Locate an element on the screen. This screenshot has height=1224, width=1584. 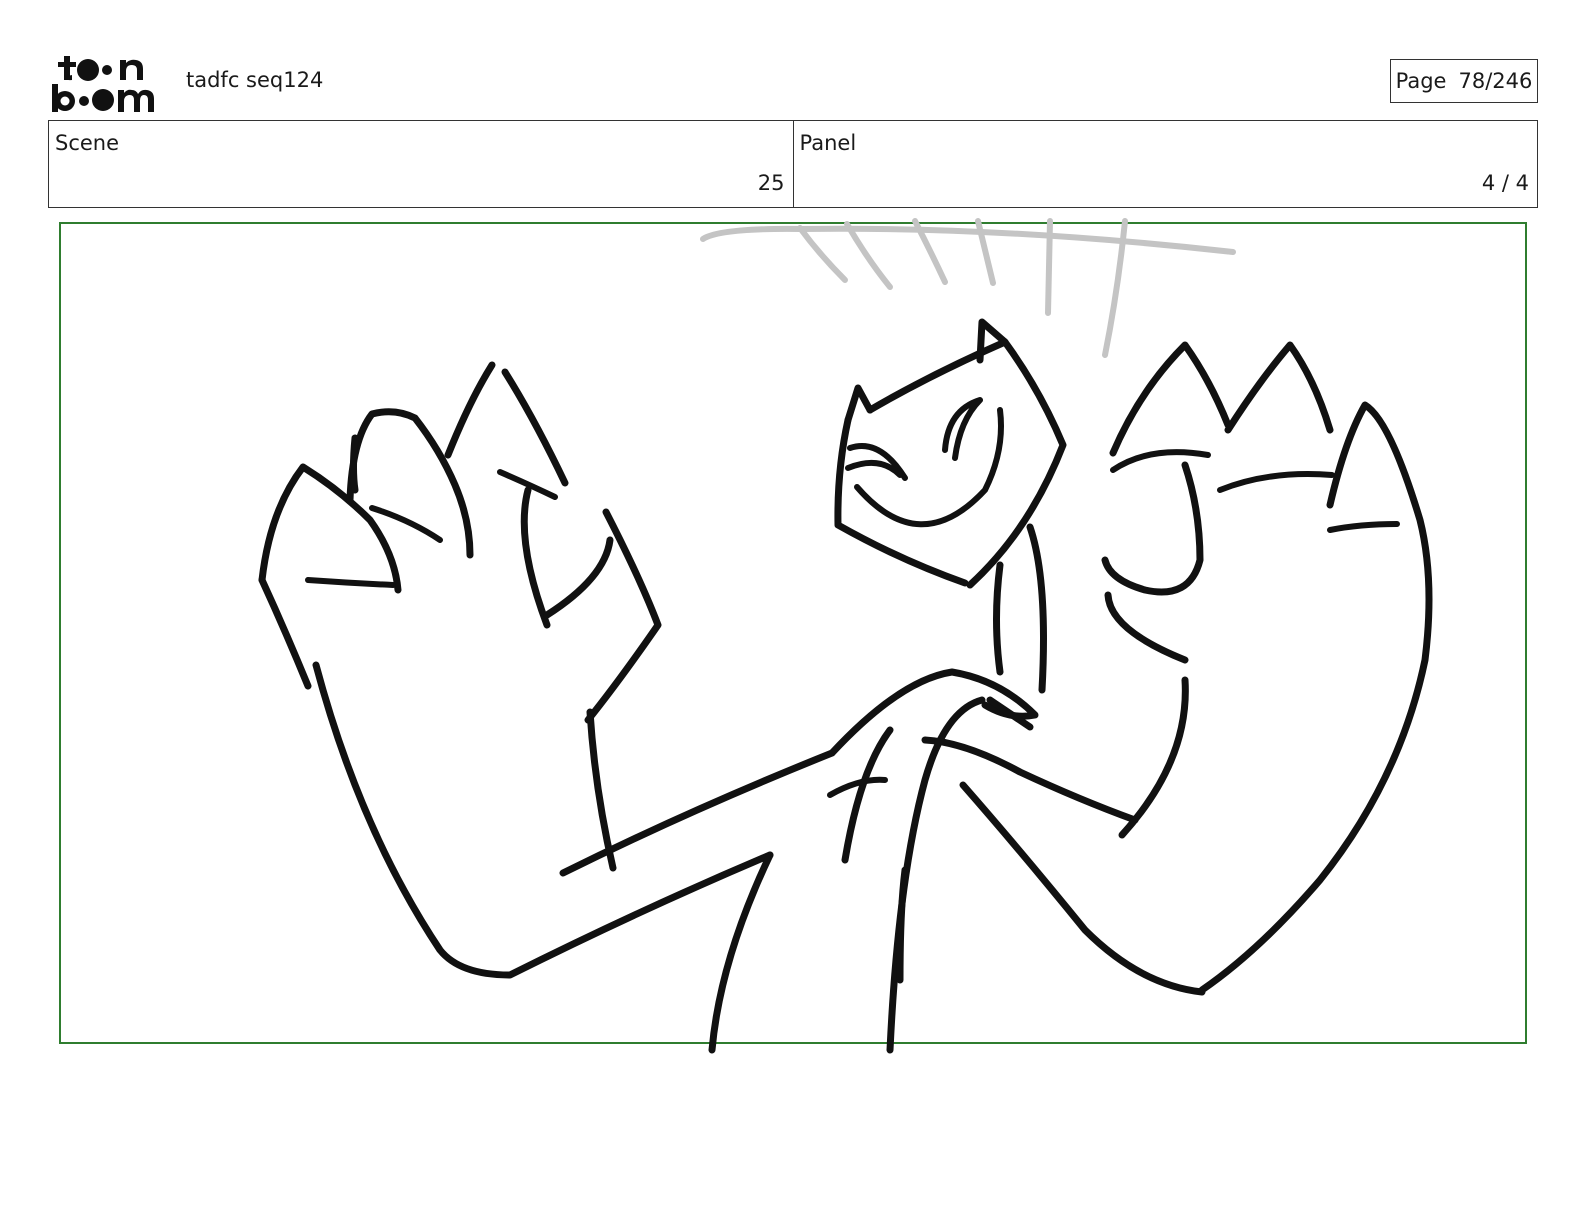
motion-lines is located at coordinates (968, 288).